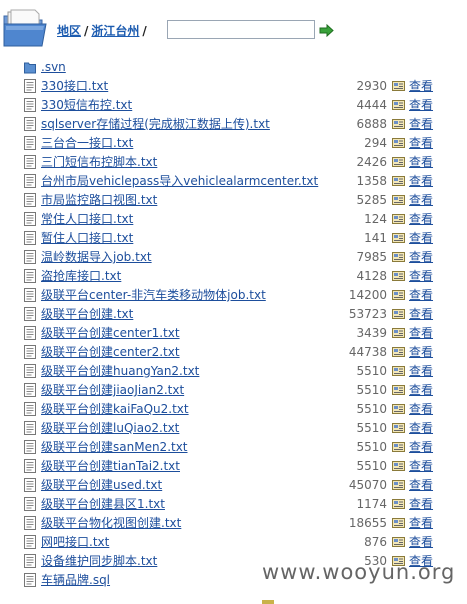  Describe the element at coordinates (233, 485) in the screenshot. I see `file-row: 级联平台创建used.txt 45070 查看` at that location.